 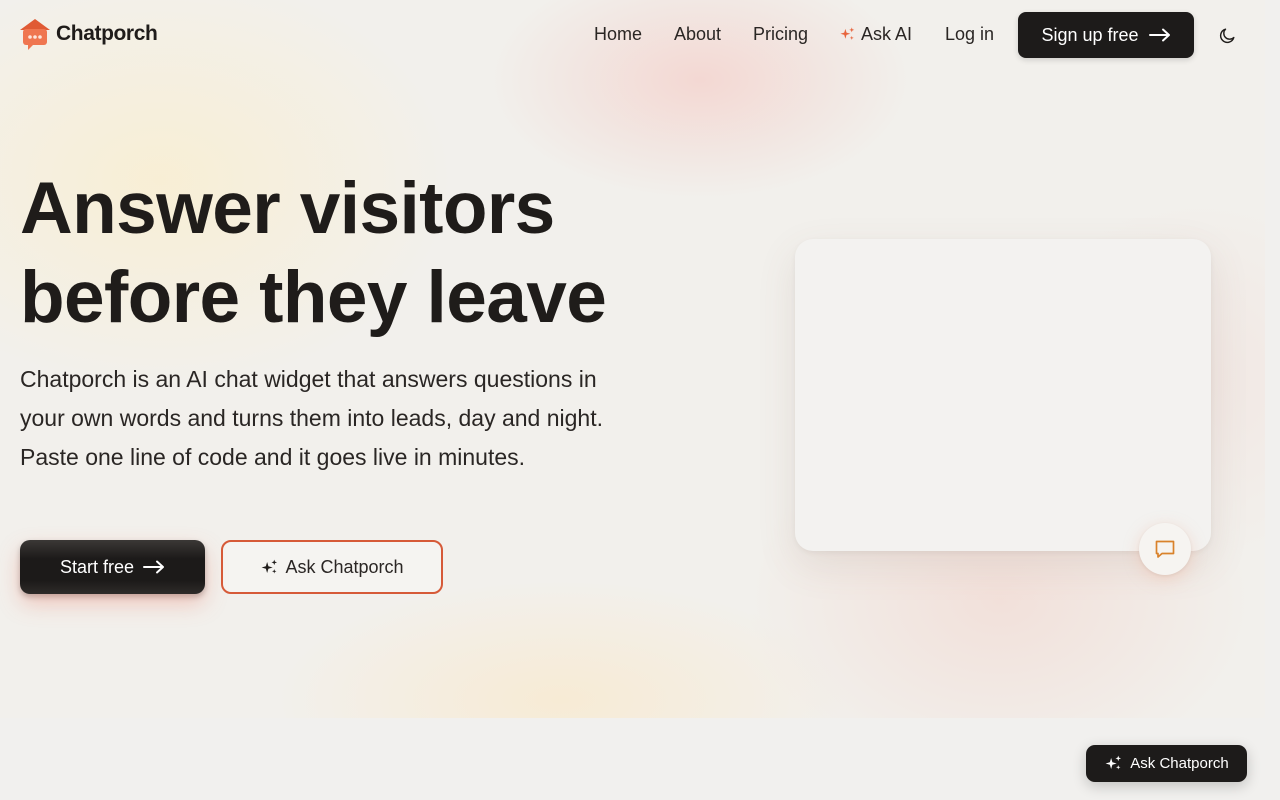 I want to click on chatporch-logo-icon, so click(x=35, y=34).